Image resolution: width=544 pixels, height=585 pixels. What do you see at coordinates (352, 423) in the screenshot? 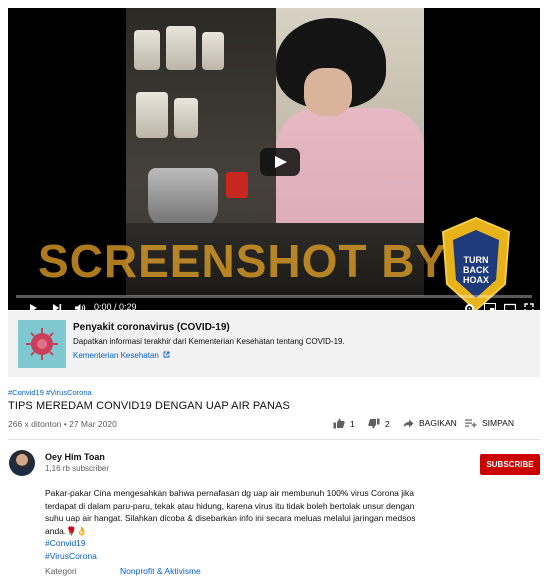
I see `like-count: 1` at bounding box center [352, 423].